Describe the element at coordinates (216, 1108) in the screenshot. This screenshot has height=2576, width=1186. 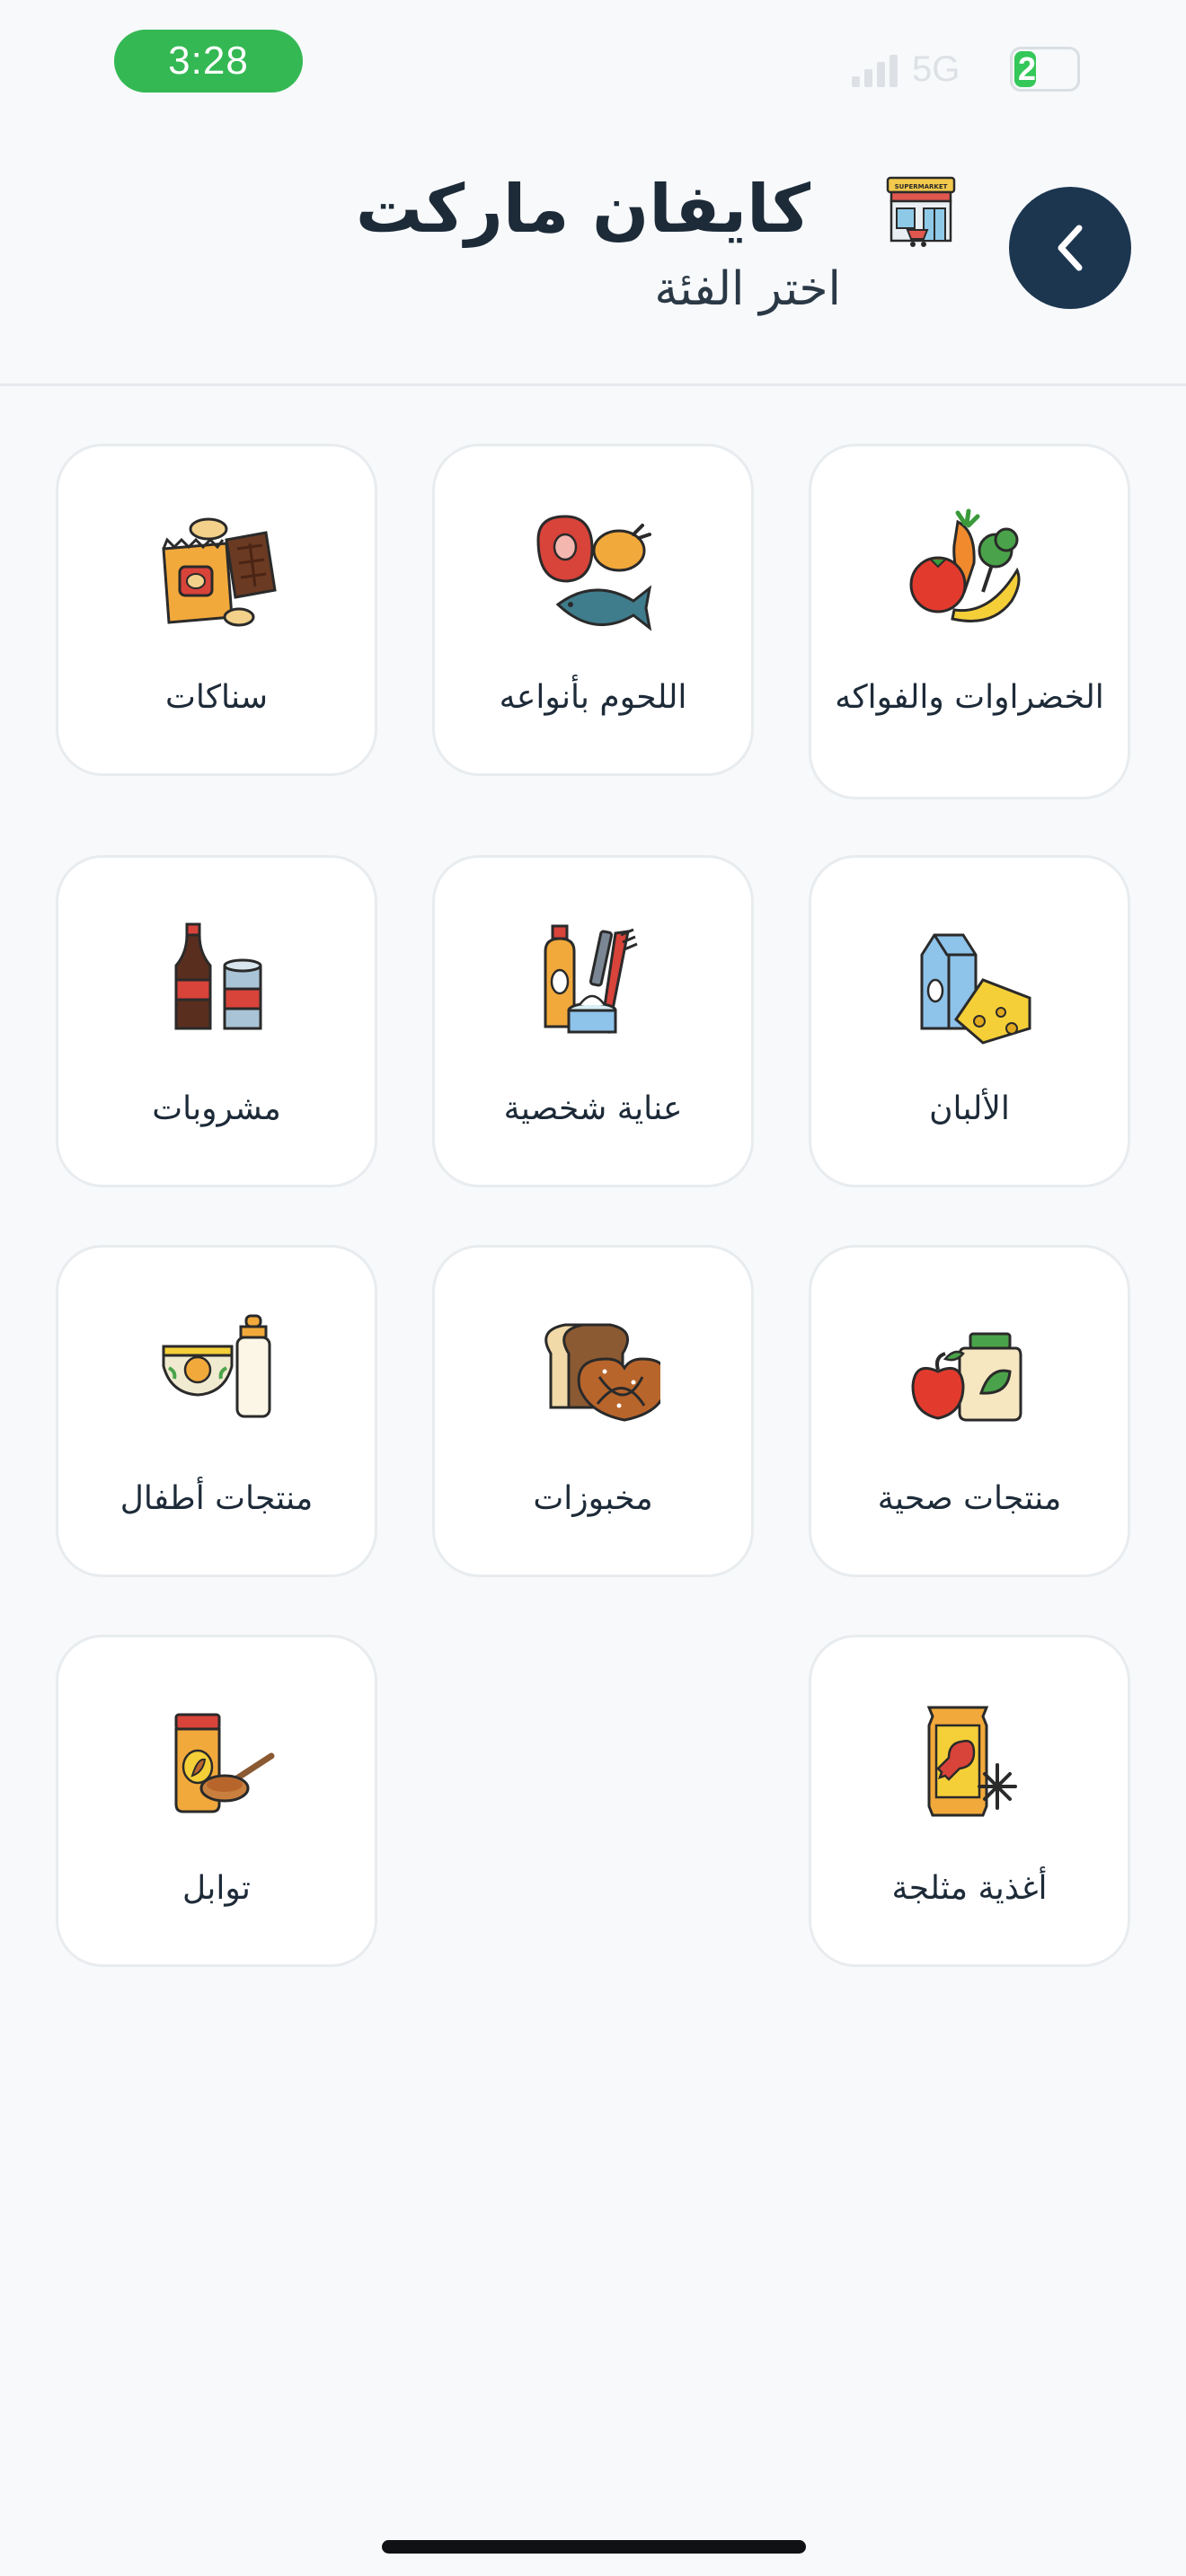
I see `category-label: مشروبات` at that location.